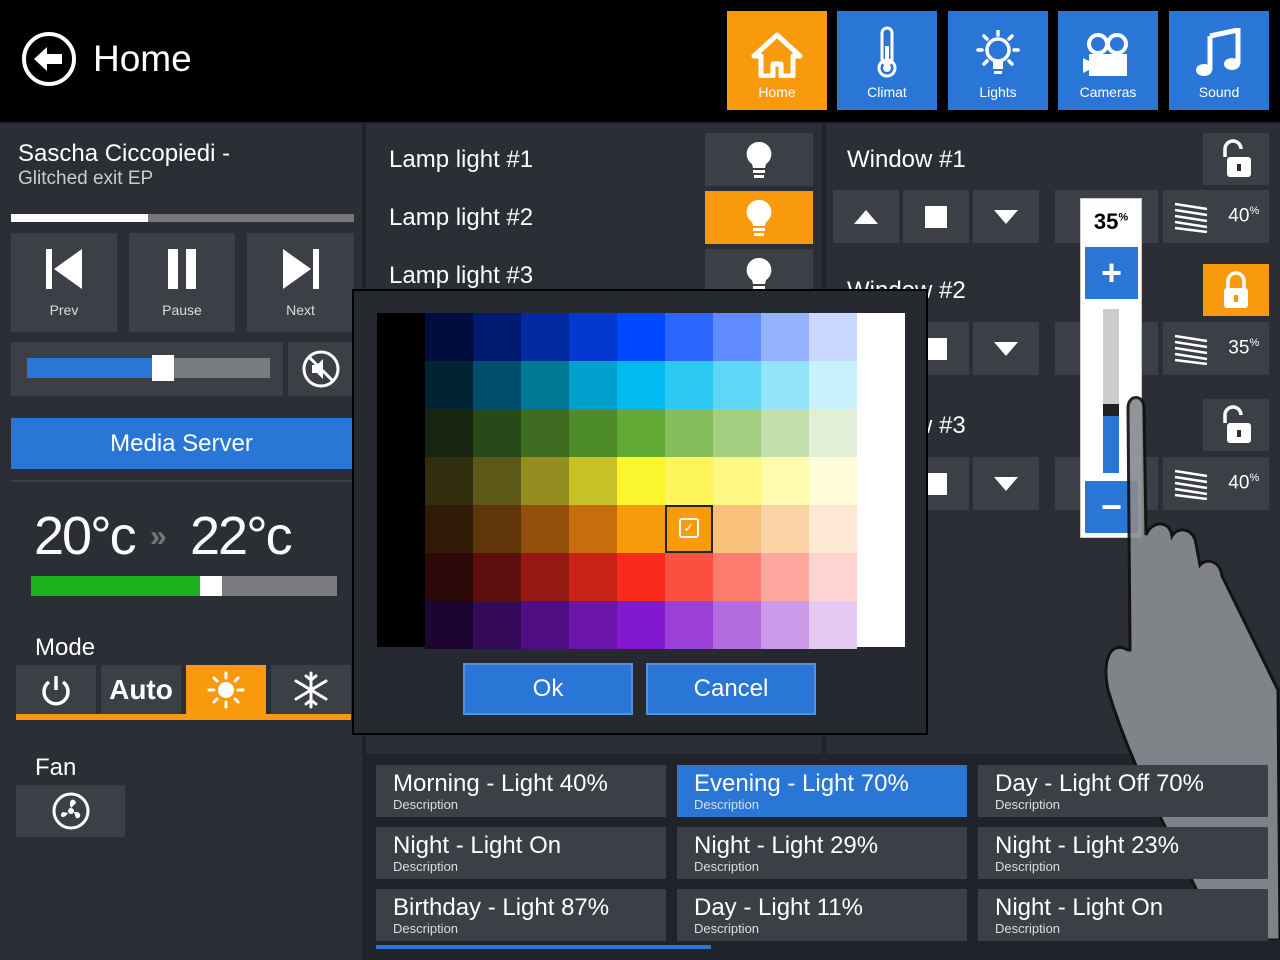  Describe the element at coordinates (1236, 290) in the screenshot. I see `window-2-lock-button` at that location.